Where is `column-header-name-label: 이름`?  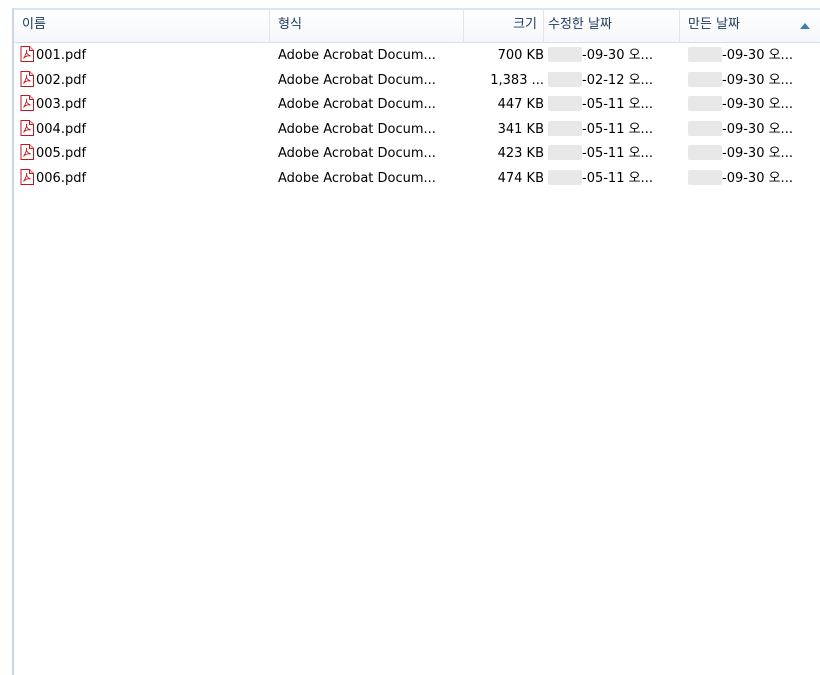
column-header-name-label: 이름 is located at coordinates (34, 24).